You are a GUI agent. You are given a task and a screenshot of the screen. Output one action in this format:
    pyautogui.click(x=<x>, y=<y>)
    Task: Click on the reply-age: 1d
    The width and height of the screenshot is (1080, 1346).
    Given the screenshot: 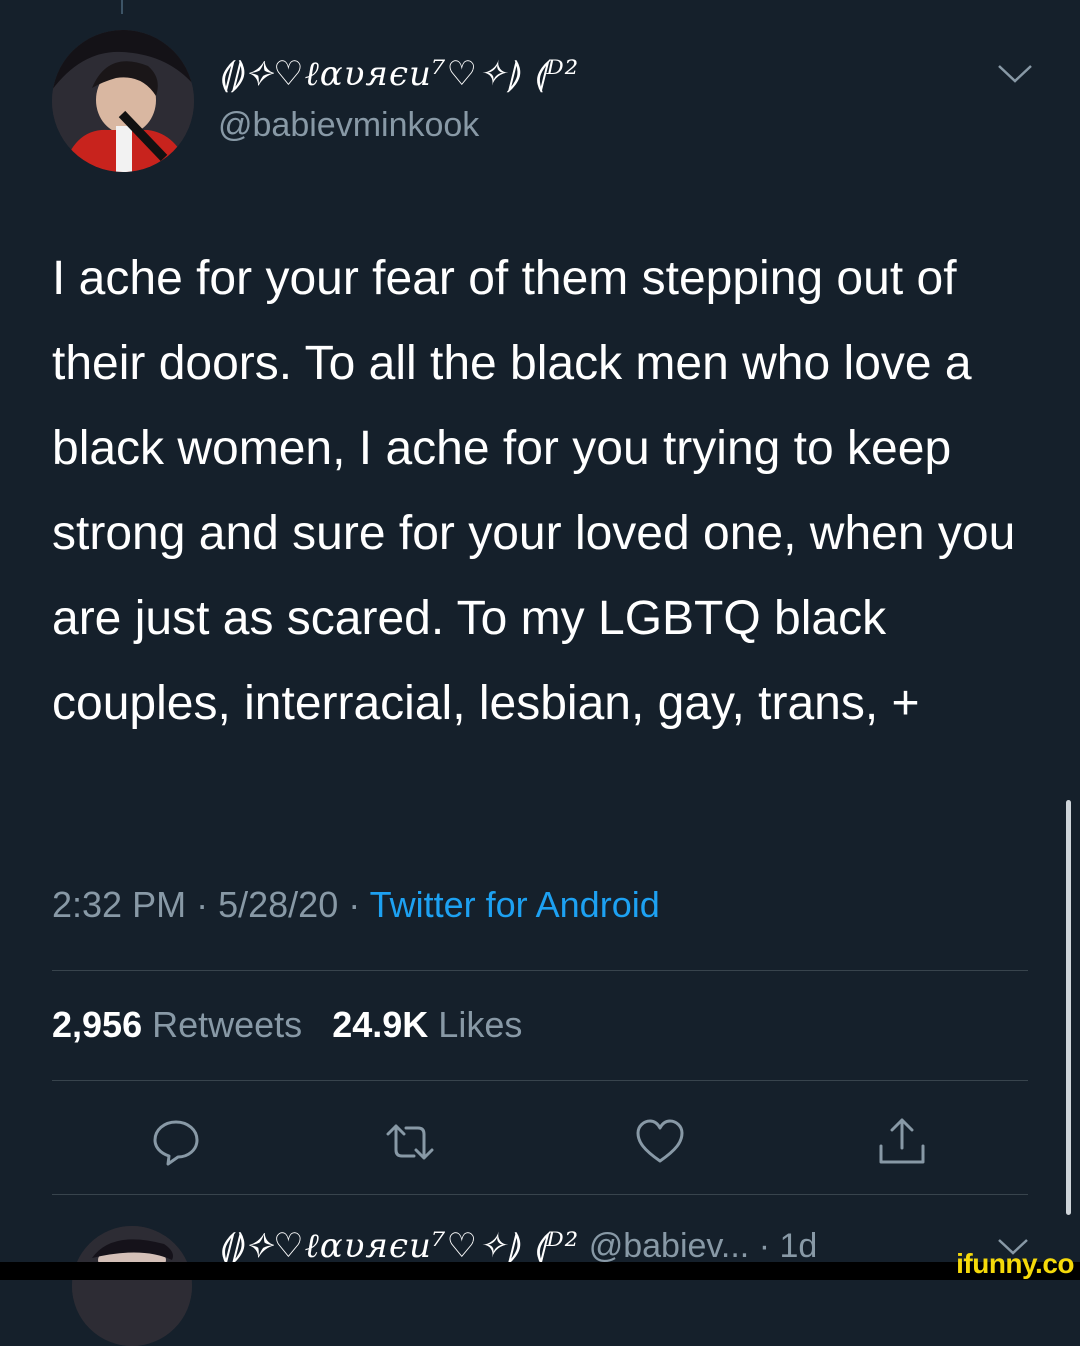 What is the action you would take?
    pyautogui.click(x=798, y=1246)
    